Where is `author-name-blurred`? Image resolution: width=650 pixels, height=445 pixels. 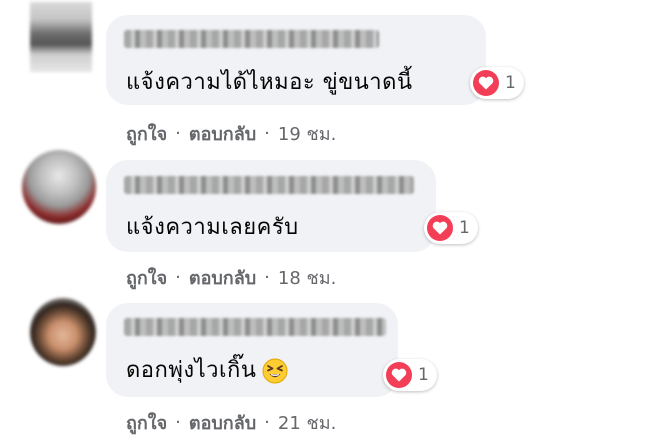
author-name-blurred is located at coordinates (255, 327).